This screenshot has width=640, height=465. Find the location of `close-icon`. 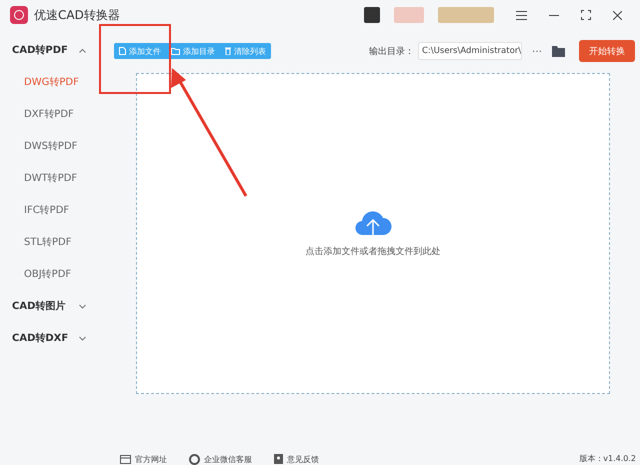

close-icon is located at coordinates (617, 15).